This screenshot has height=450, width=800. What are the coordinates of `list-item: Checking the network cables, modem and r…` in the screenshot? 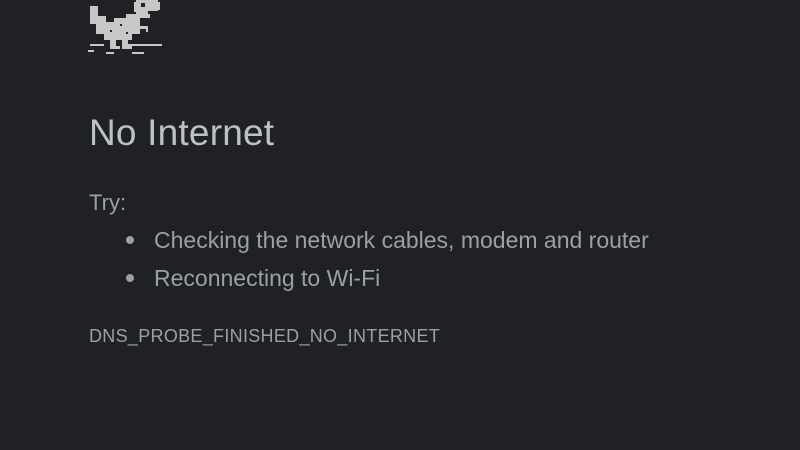 It's located at (387, 247).